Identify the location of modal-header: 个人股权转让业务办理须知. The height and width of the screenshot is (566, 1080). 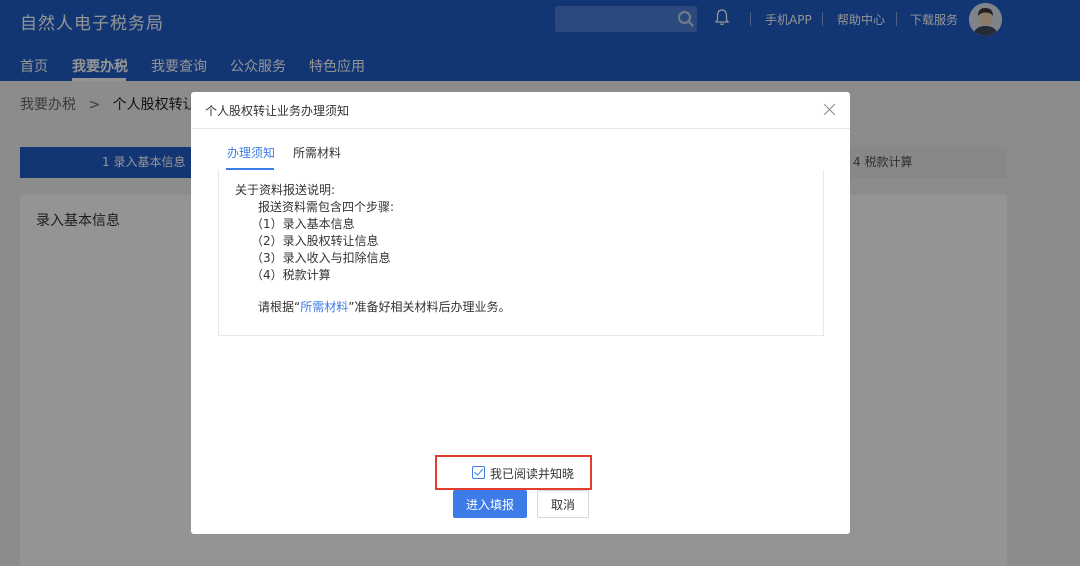
(520, 110).